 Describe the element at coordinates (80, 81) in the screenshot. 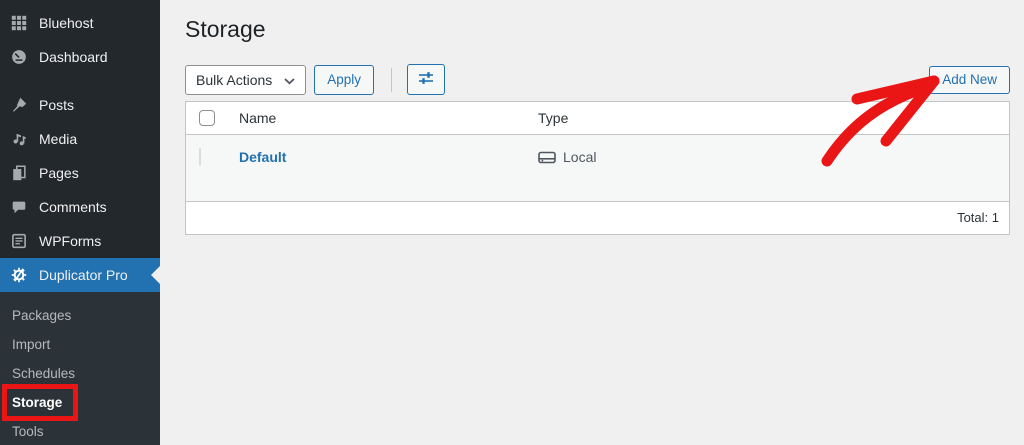

I see `menu-separator` at that location.